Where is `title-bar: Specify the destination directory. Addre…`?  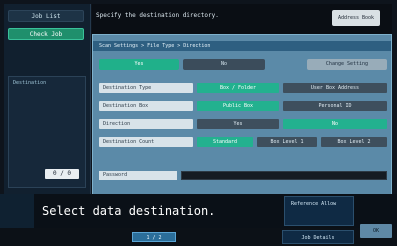
title-bar: Specify the destination directory. Addre… is located at coordinates (242, 19).